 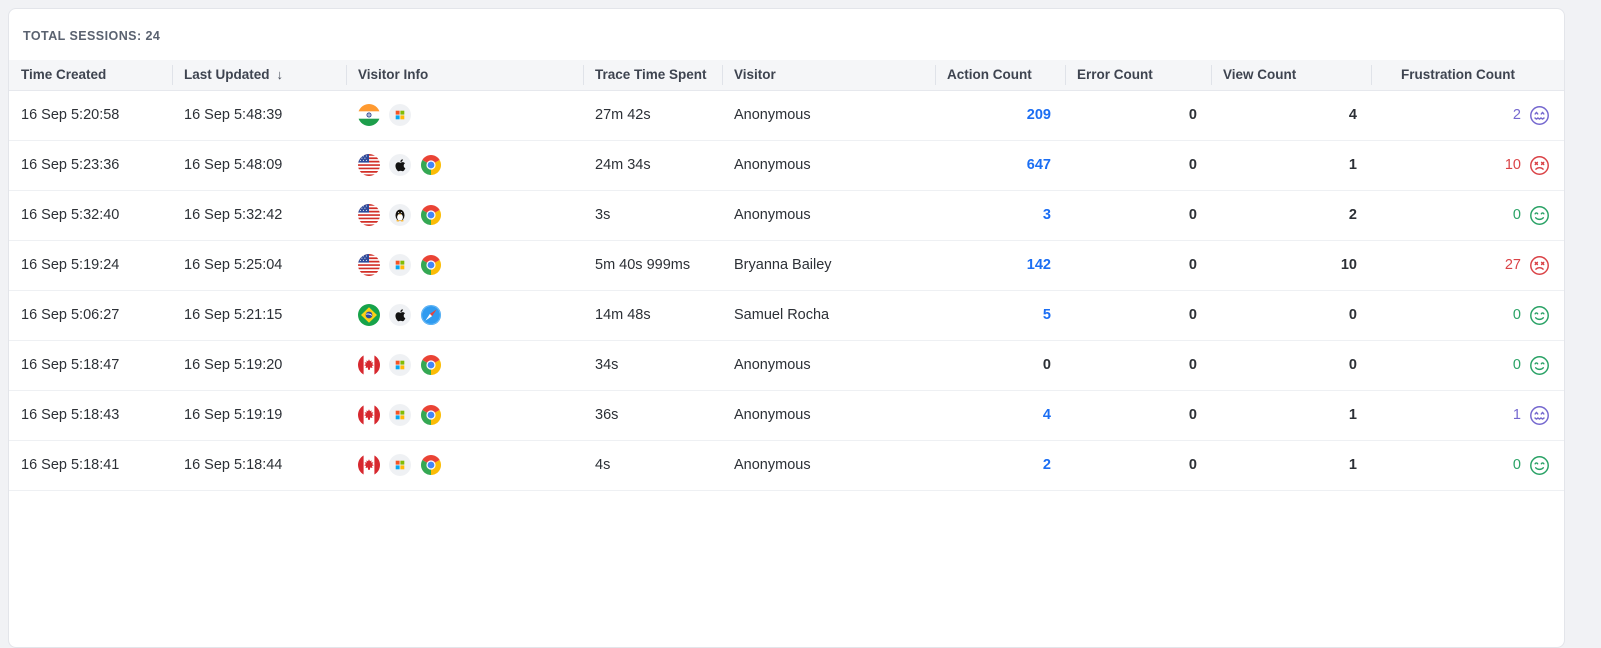 I want to click on cell-action-count: 2, so click(x=1000, y=465).